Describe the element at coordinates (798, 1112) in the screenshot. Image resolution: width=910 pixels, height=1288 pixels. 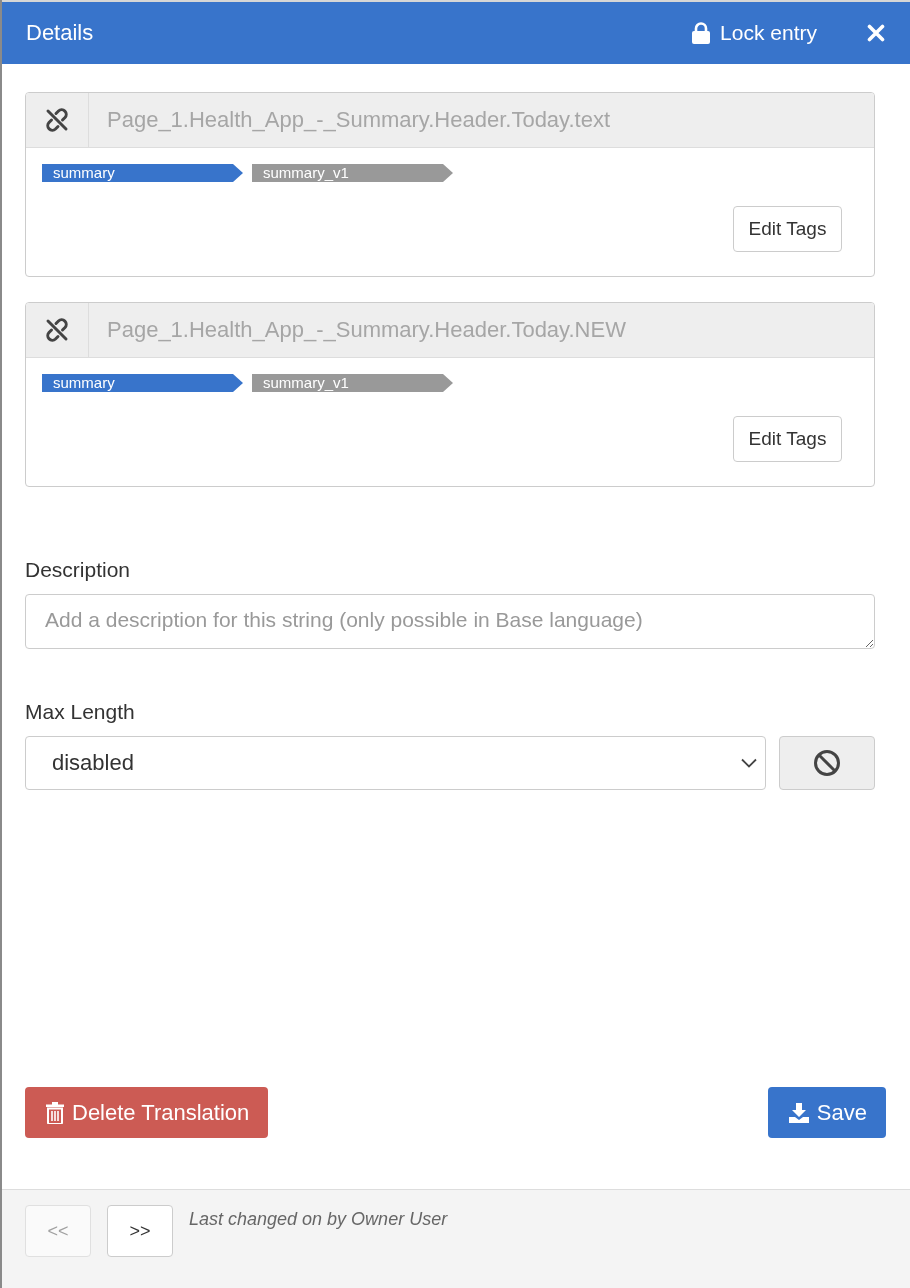
I see `download-icon` at that location.